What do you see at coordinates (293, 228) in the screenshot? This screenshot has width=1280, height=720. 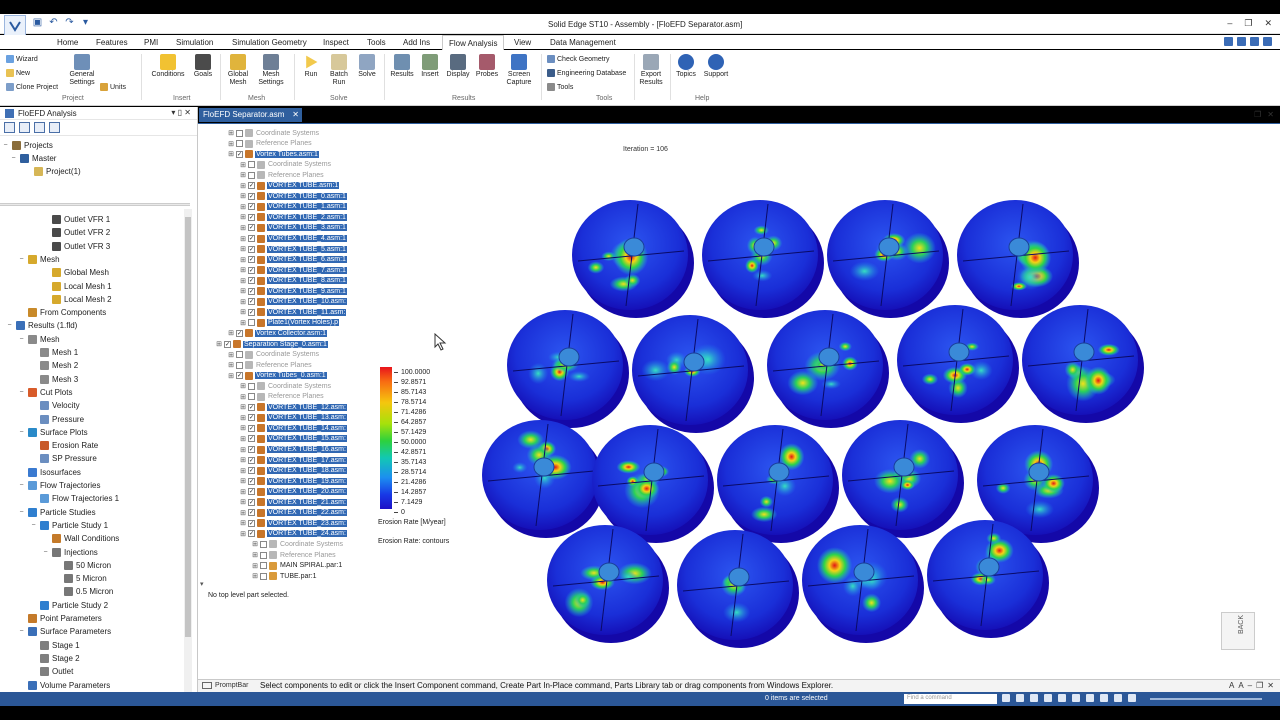 I see `assembly-tree-item: ⊞ ✓ VORTEX TUBE_3.asm:1` at bounding box center [293, 228].